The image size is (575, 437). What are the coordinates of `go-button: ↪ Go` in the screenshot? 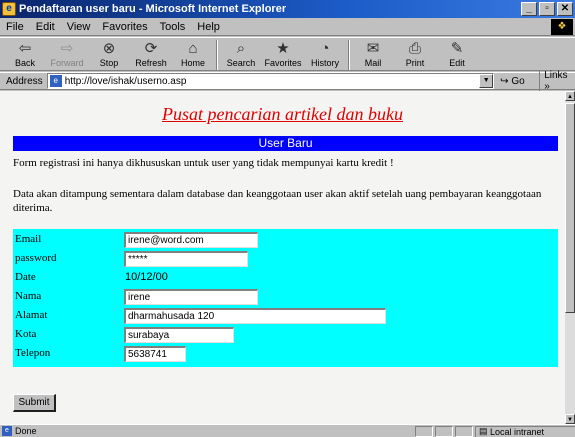 It's located at (517, 81).